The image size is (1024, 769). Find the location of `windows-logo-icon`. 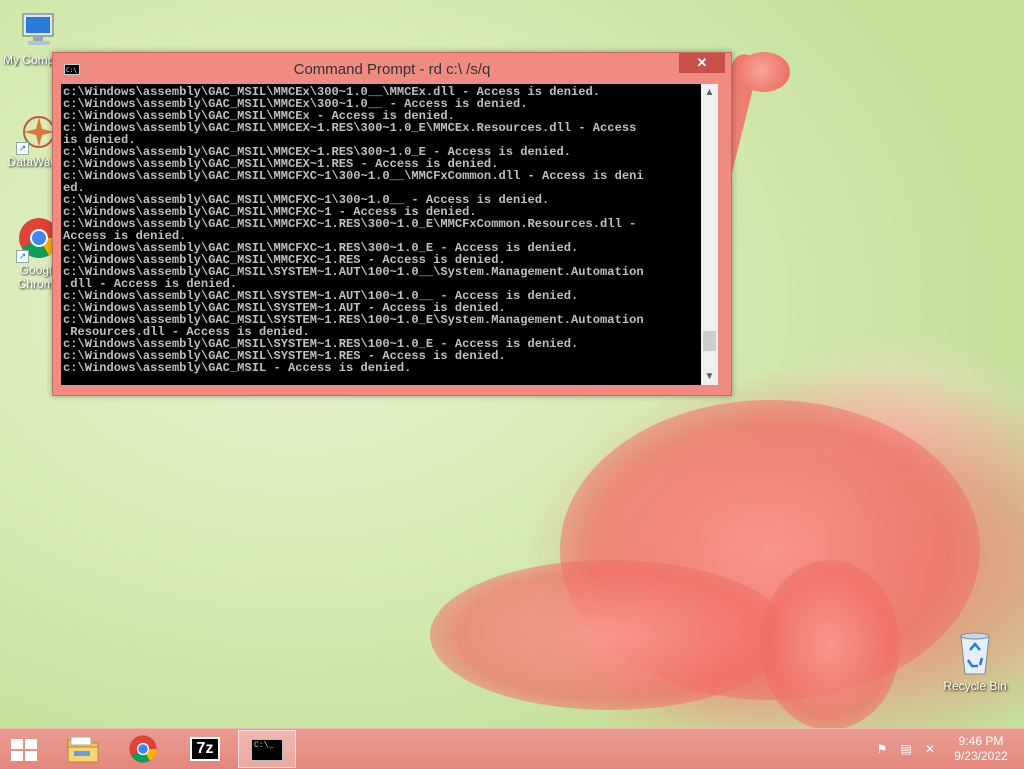

windows-logo-icon is located at coordinates (24, 750).